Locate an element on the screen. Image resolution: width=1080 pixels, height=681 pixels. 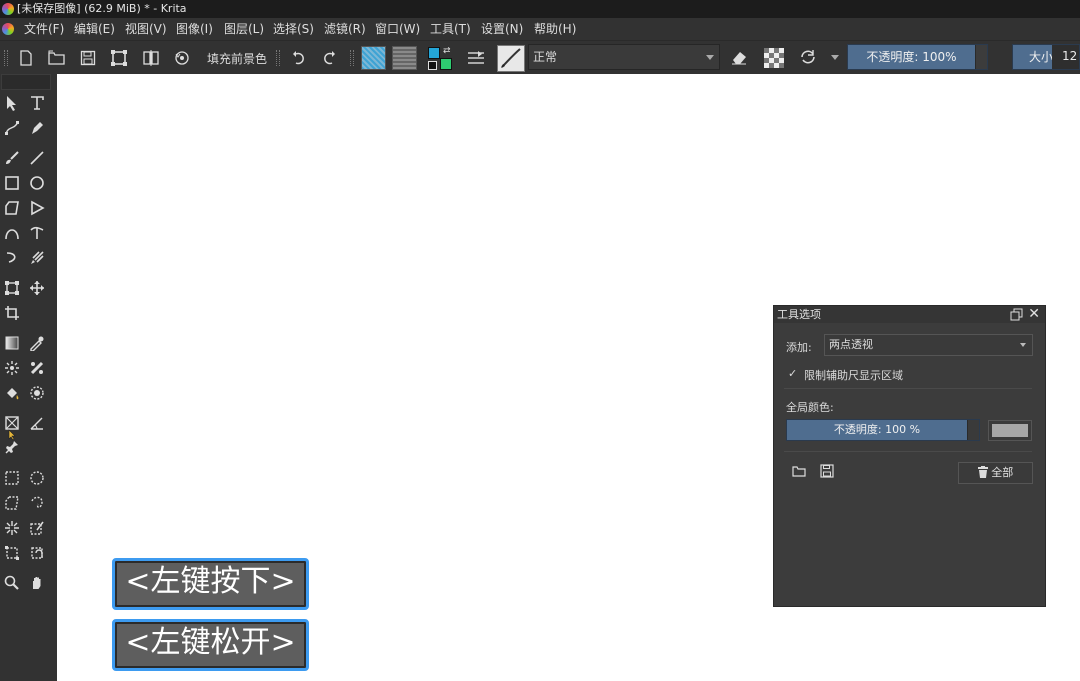
gradient-tool-icon is located at coordinates (12, 343).